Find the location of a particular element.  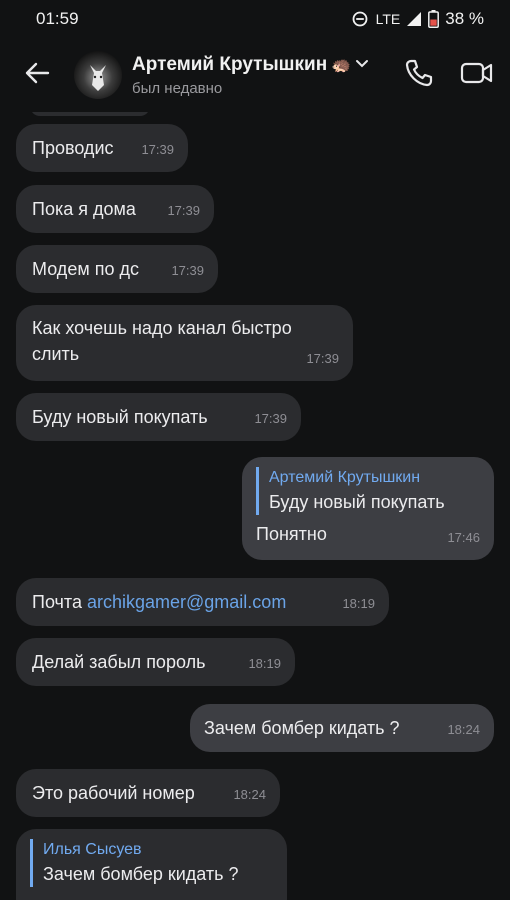

call-button is located at coordinates (419, 75).